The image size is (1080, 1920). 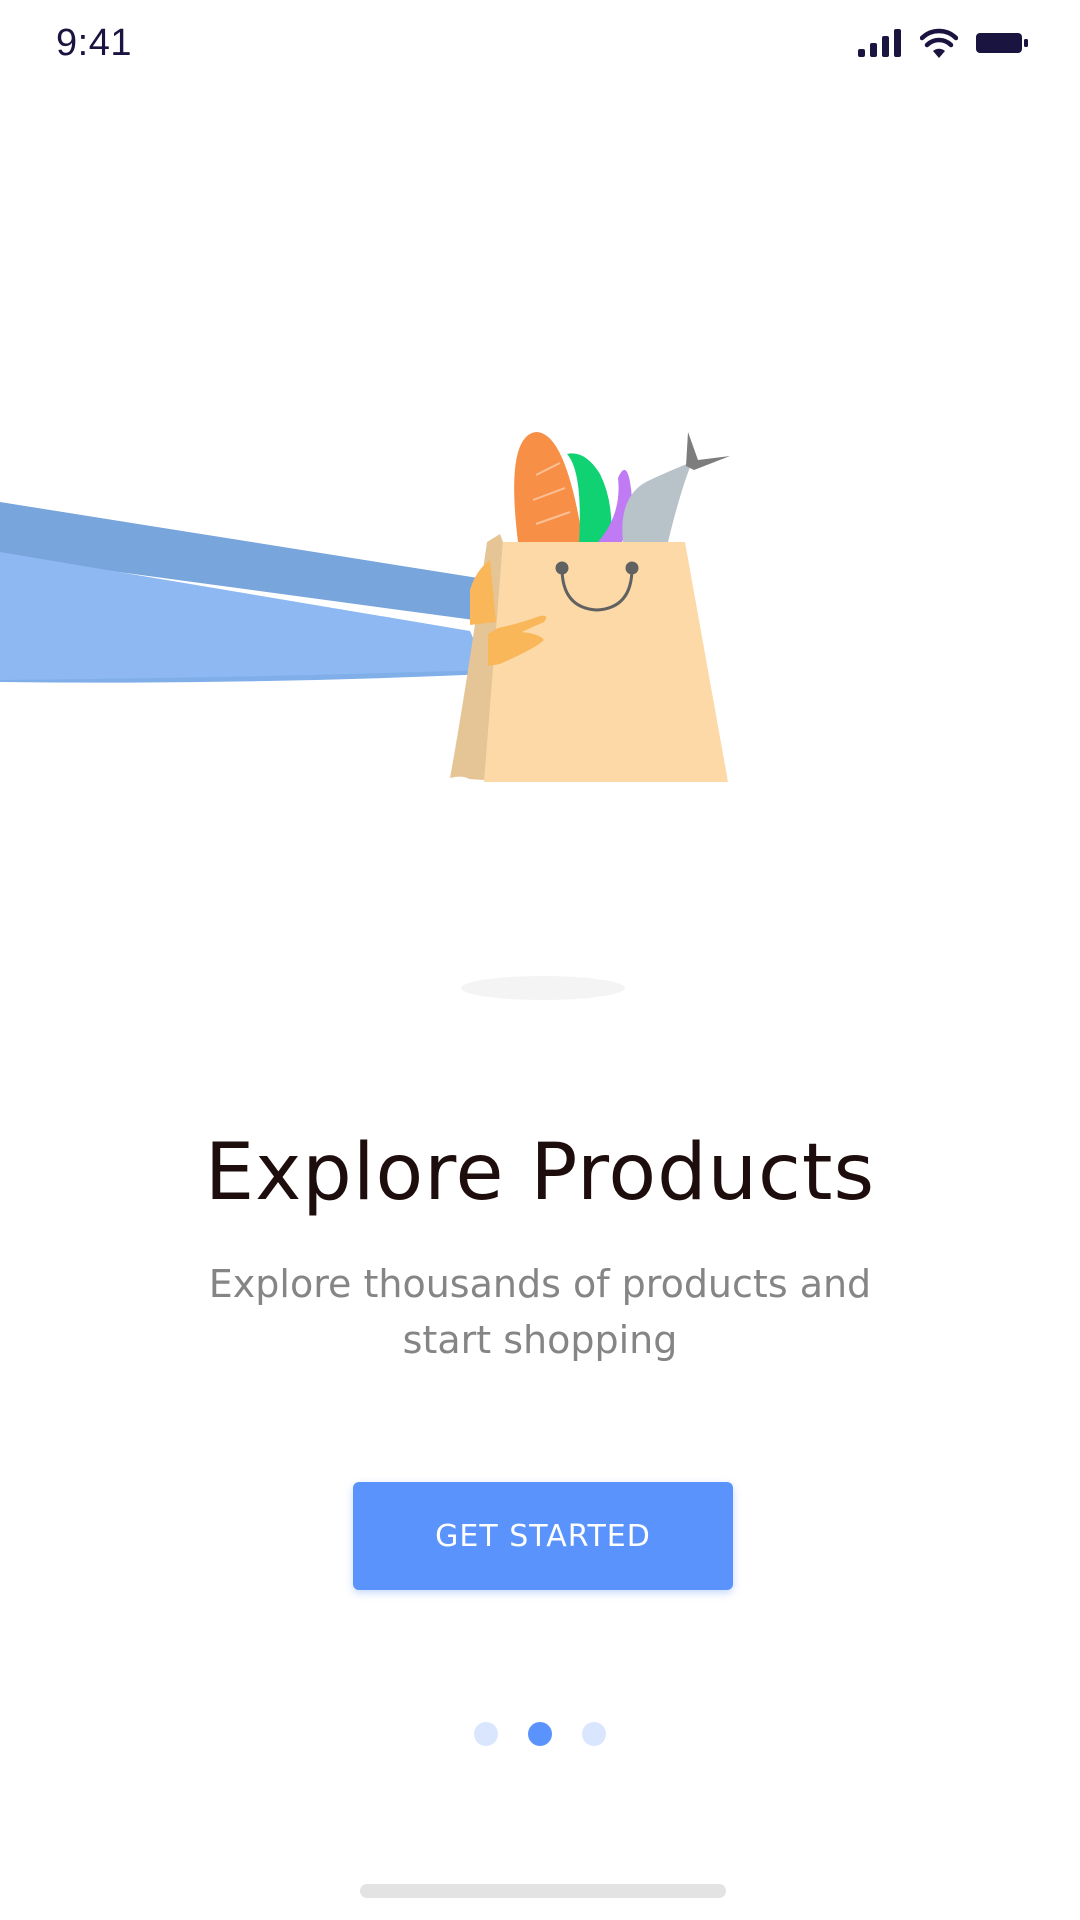 What do you see at coordinates (543, 1891) in the screenshot?
I see `home-indicator` at bounding box center [543, 1891].